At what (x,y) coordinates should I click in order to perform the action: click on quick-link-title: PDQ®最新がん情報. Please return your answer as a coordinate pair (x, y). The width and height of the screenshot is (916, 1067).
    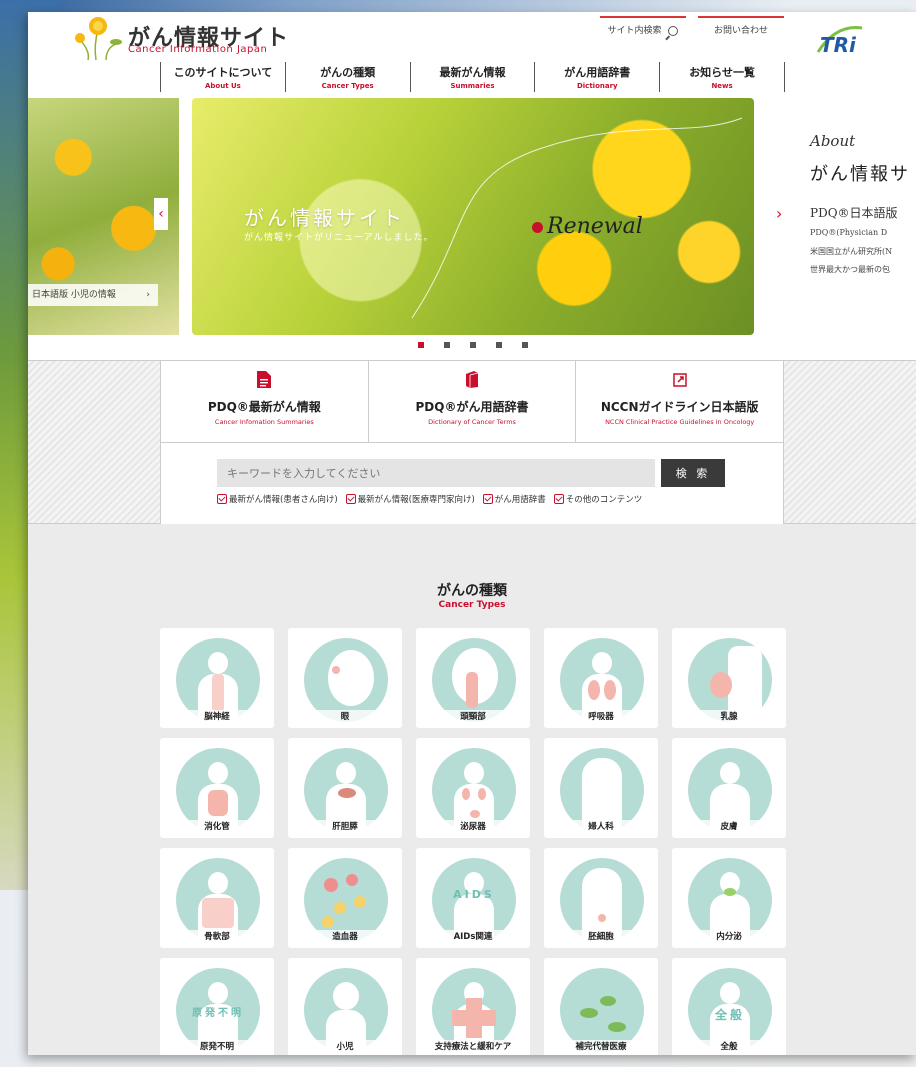
    Looking at the image, I should click on (264, 407).